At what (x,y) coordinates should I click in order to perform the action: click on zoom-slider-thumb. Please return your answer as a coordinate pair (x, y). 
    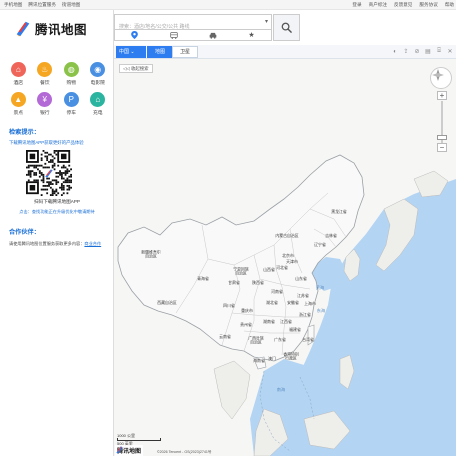
    Looking at the image, I should click on (442, 137).